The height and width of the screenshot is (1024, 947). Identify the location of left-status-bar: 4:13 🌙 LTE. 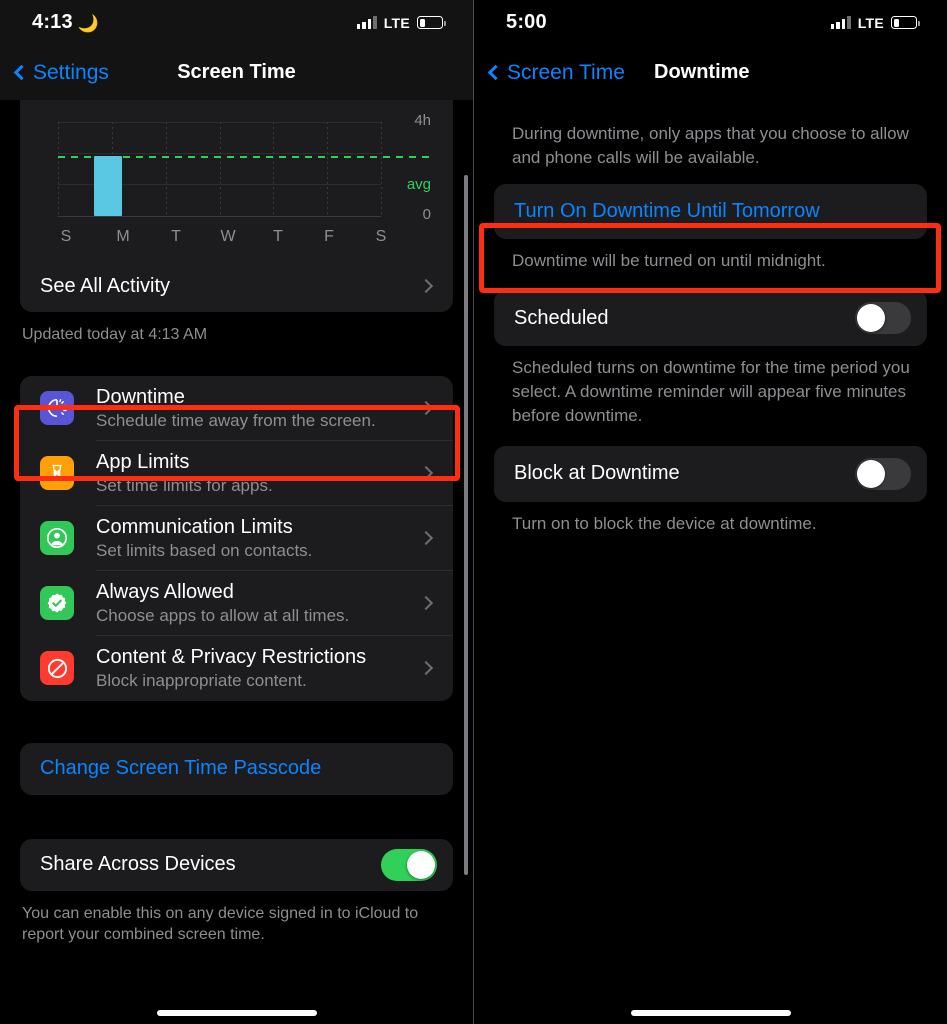
(236, 22).